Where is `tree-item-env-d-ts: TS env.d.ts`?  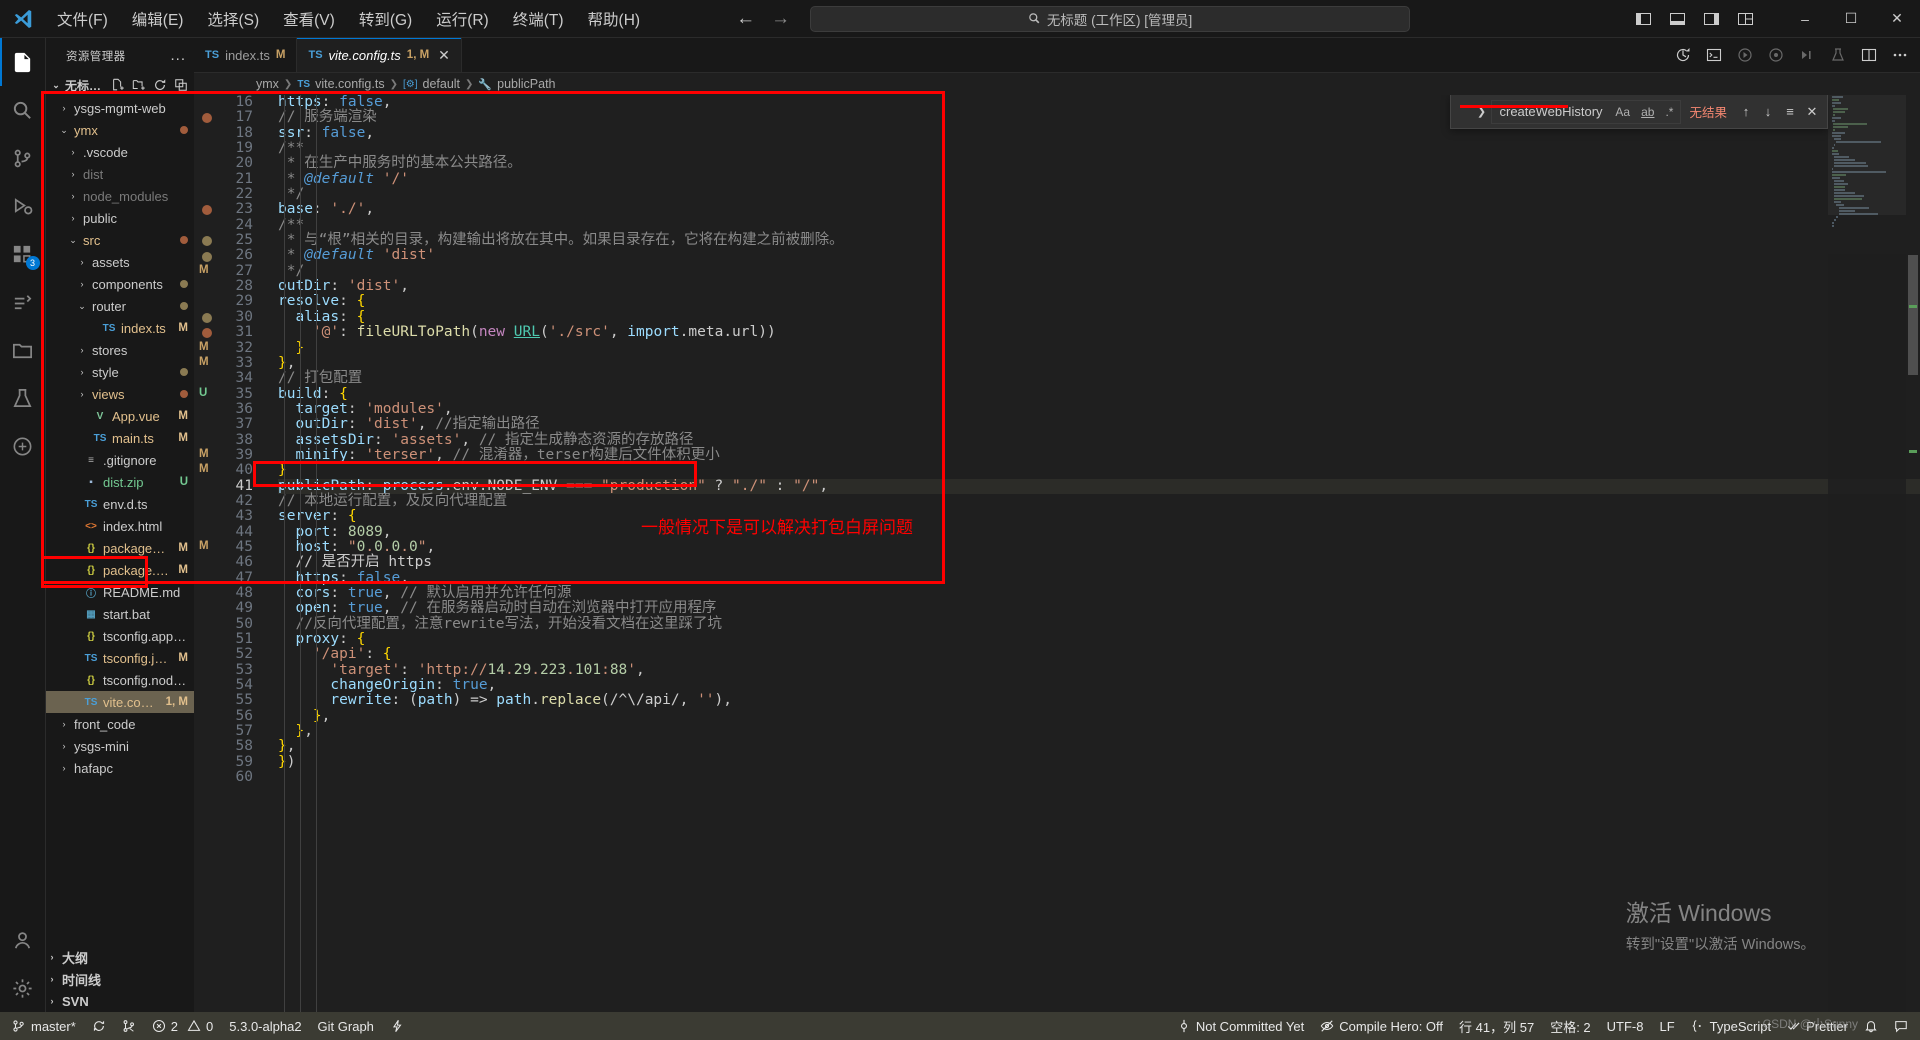
tree-item-env-d-ts: TS env.d.ts is located at coordinates (120, 504).